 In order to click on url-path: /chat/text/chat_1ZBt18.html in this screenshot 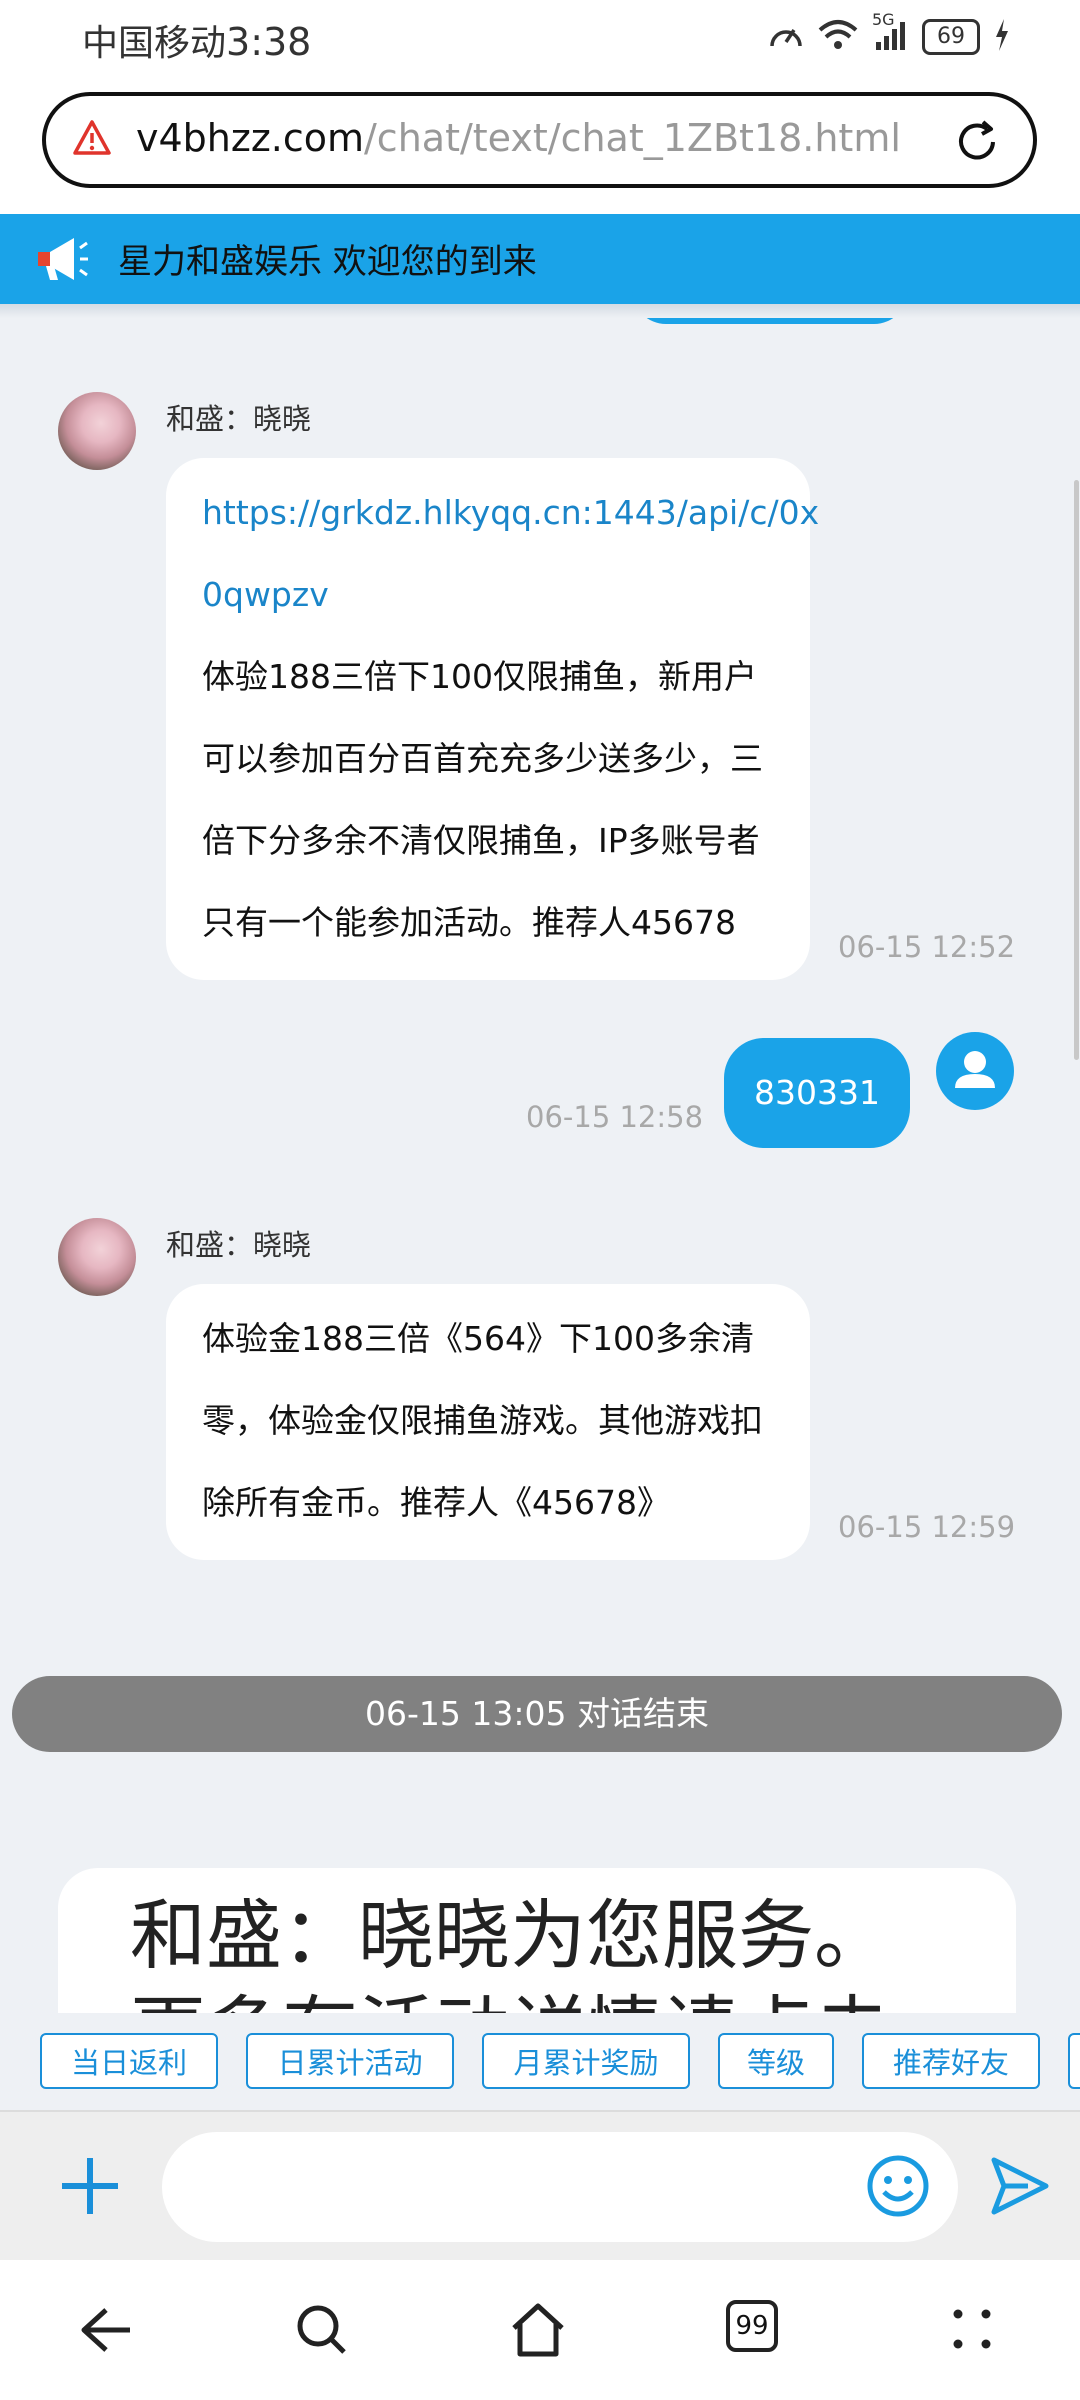, I will do `click(632, 138)`.